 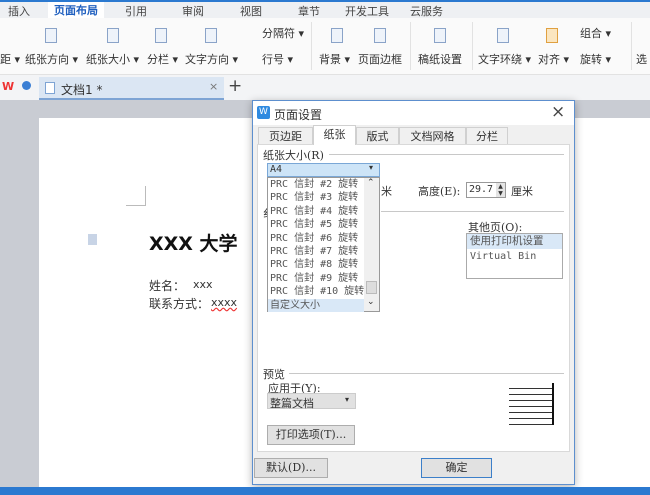 What do you see at coordinates (380, 59) in the screenshot?
I see `page-border-button: 页面边框` at bounding box center [380, 59].